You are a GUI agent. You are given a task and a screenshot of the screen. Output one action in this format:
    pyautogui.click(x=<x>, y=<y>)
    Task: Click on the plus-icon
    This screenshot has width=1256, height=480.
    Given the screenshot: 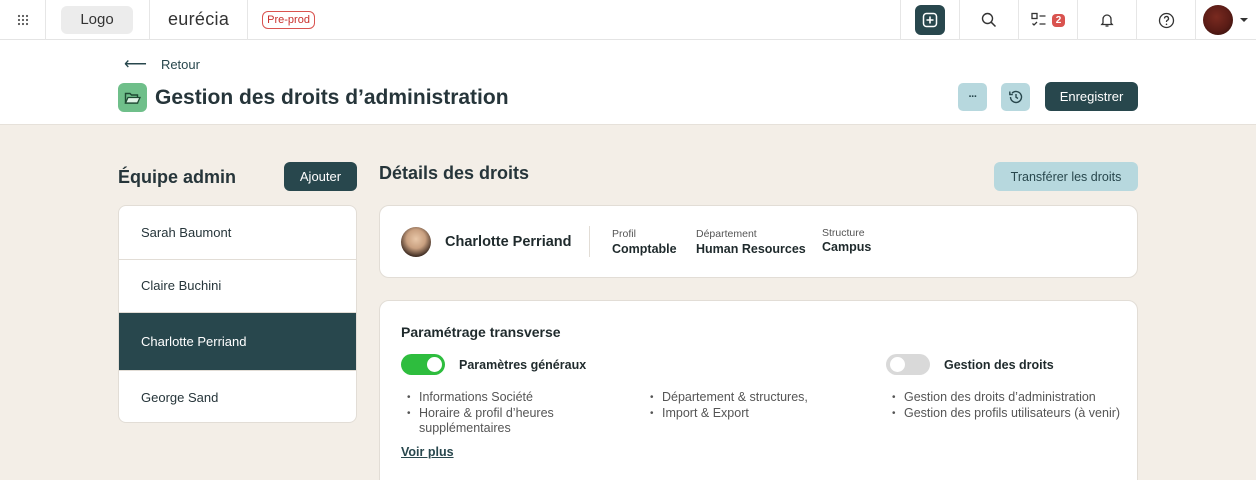 What is the action you would take?
    pyautogui.click(x=930, y=20)
    